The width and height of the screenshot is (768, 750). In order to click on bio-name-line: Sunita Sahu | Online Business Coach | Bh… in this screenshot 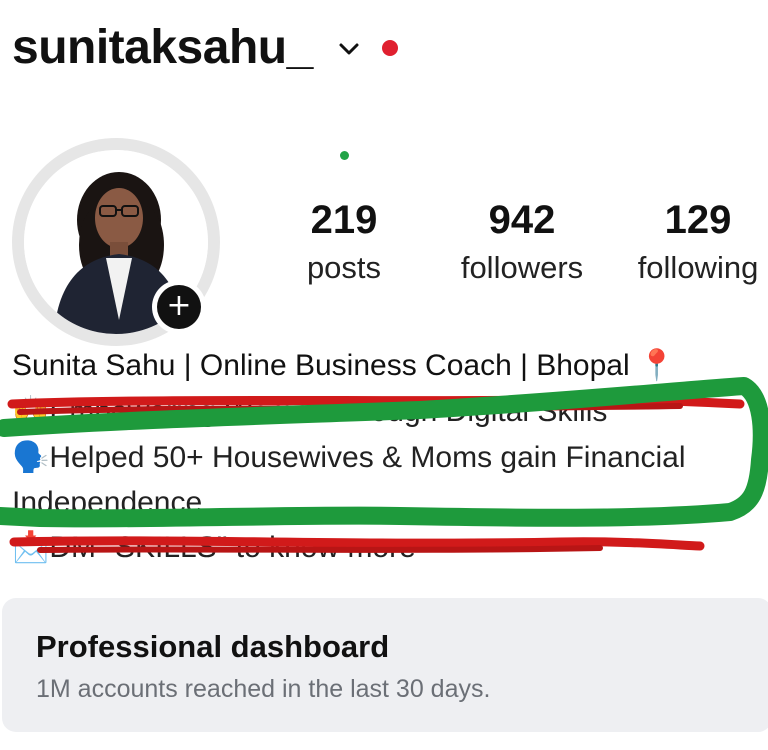, I will do `click(343, 366)`.